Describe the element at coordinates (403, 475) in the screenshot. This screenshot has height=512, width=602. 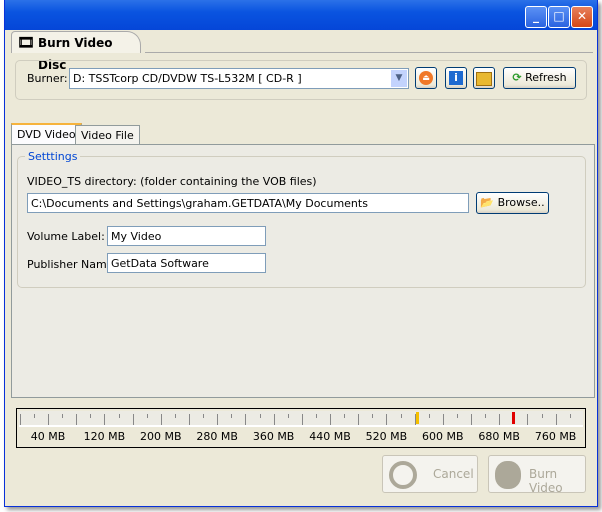
I see `cancel-icon` at that location.